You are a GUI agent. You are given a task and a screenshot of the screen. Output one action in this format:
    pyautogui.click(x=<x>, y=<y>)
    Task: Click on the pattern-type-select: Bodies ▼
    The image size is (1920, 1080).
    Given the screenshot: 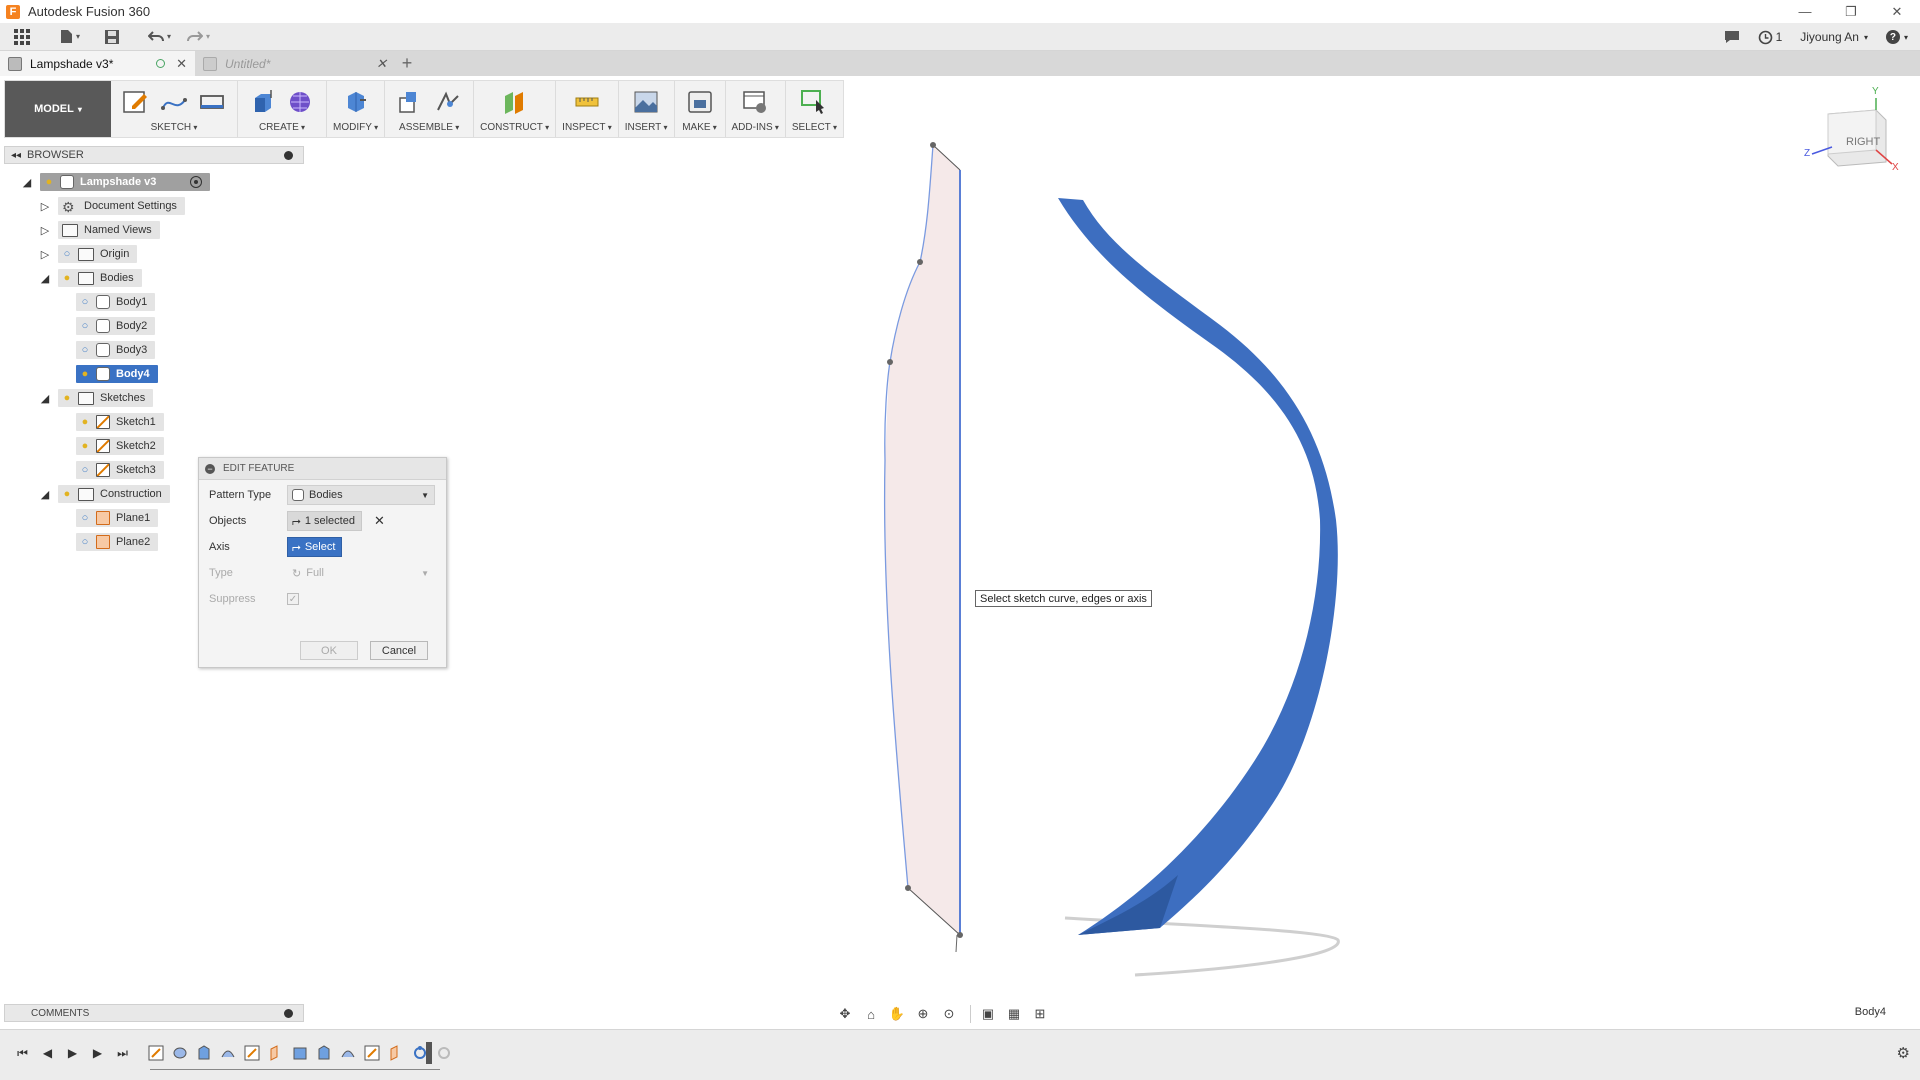 What is the action you would take?
    pyautogui.click(x=361, y=495)
    